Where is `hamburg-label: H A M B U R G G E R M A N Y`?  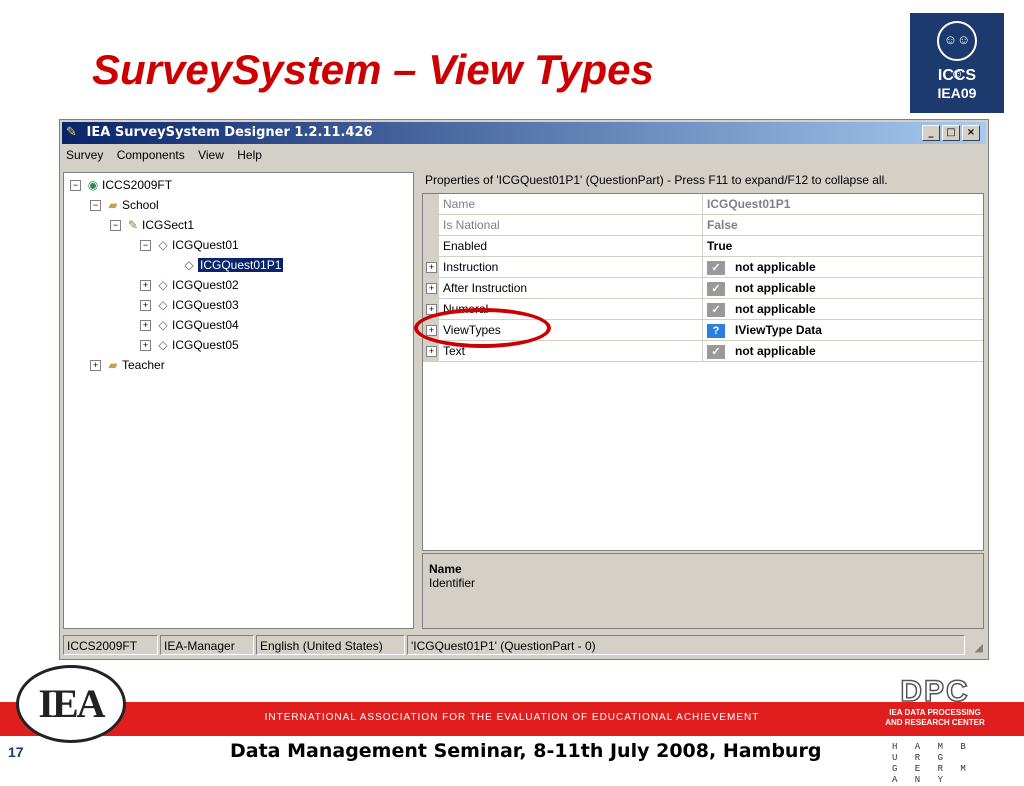 hamburg-label: H A M B U R G G E R M A N Y is located at coordinates (940, 764).